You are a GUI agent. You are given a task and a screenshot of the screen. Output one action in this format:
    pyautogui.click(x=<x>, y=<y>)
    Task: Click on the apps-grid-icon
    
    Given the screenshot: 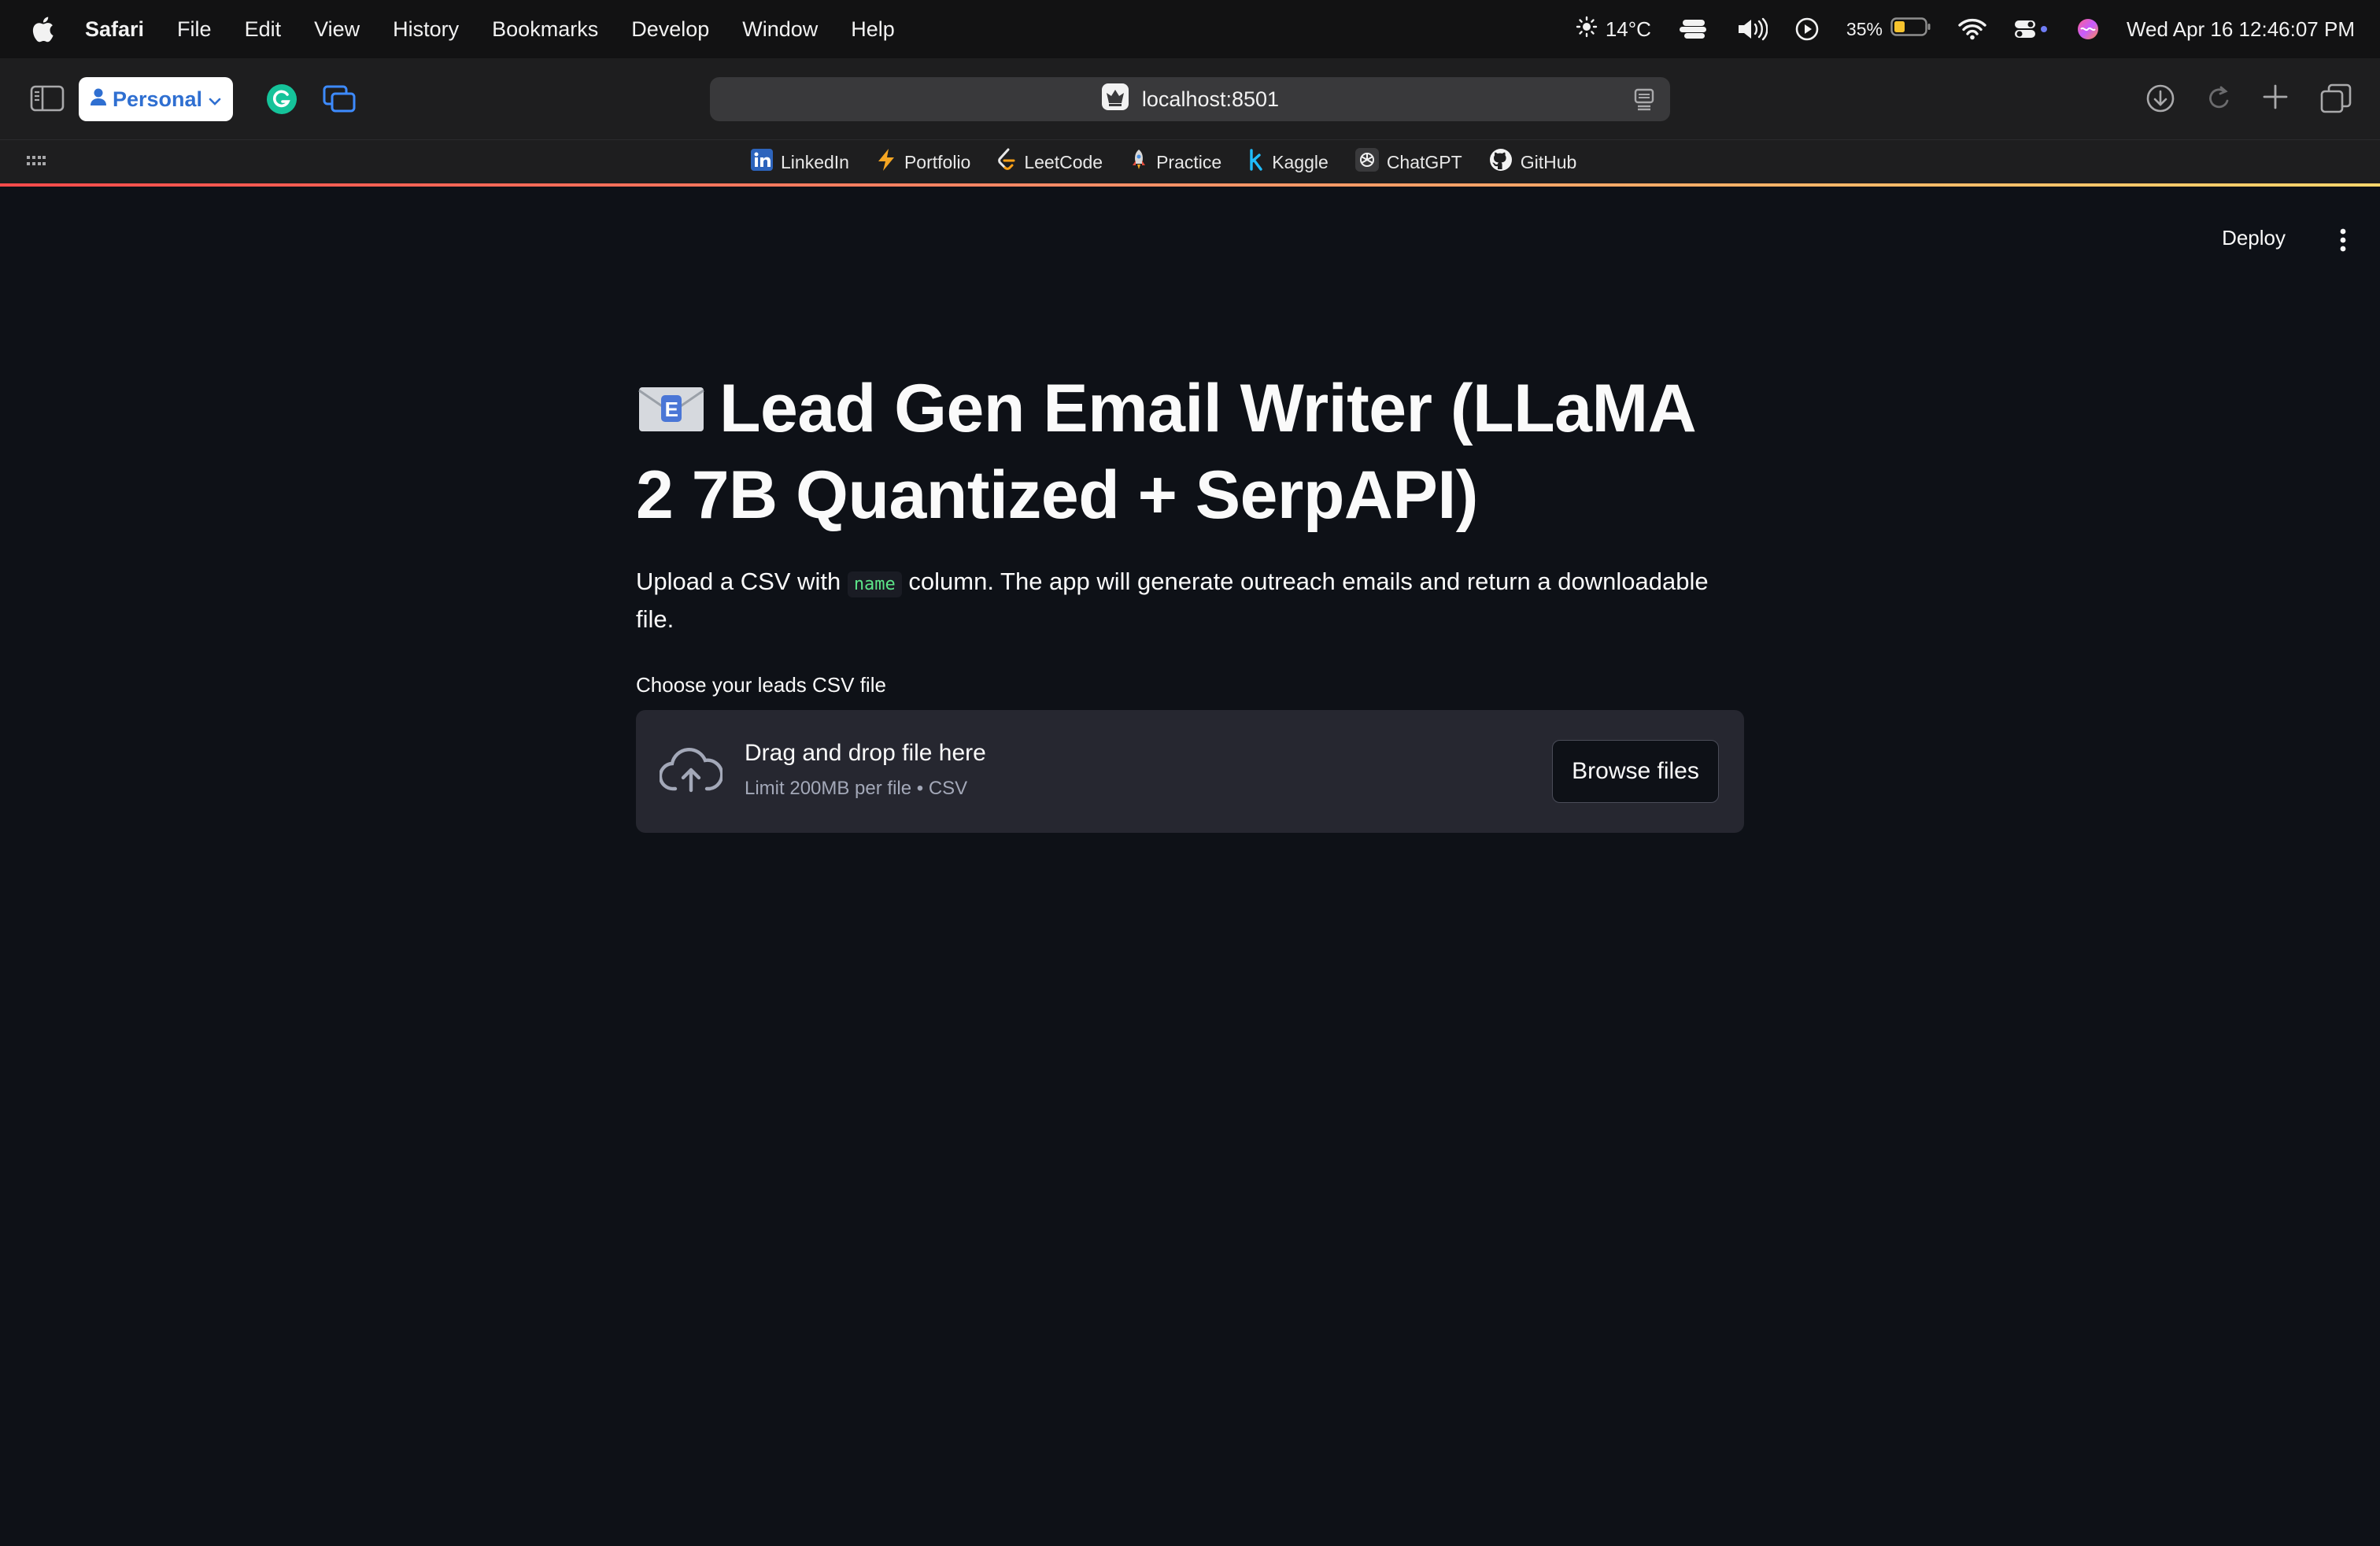 What is the action you would take?
    pyautogui.click(x=36, y=162)
    